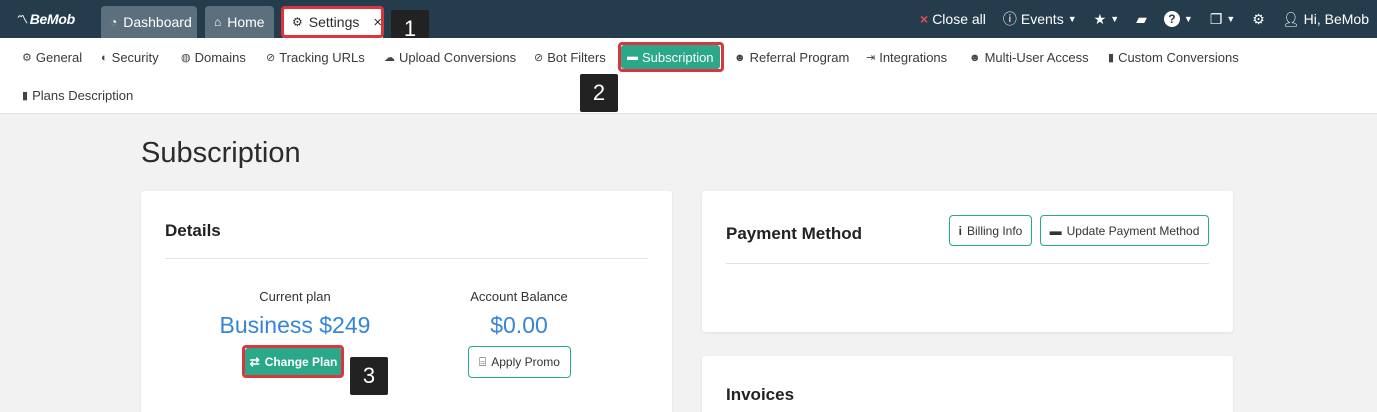  I want to click on settings-button: ⚙, so click(1258, 19).